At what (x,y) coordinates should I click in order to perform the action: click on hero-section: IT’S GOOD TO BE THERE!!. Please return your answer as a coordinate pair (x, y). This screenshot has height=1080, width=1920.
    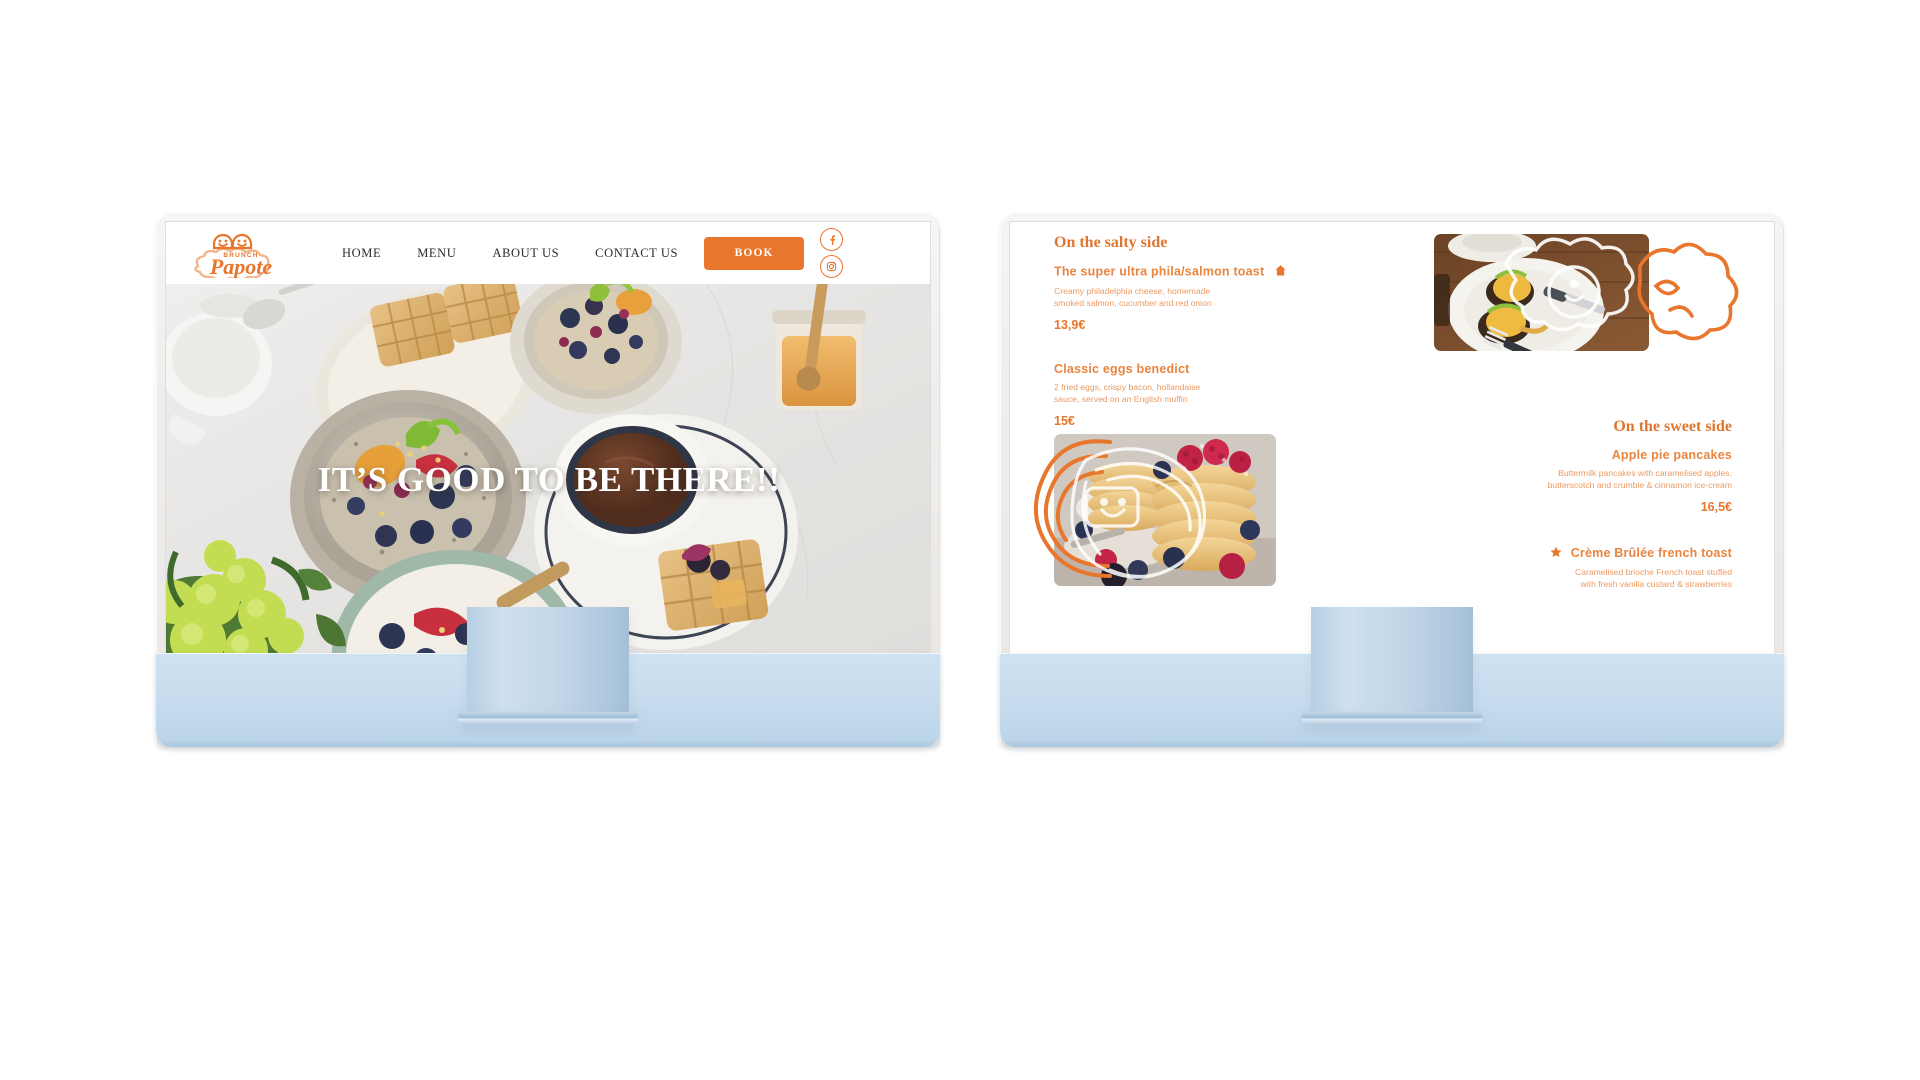
    Looking at the image, I should click on (548, 468).